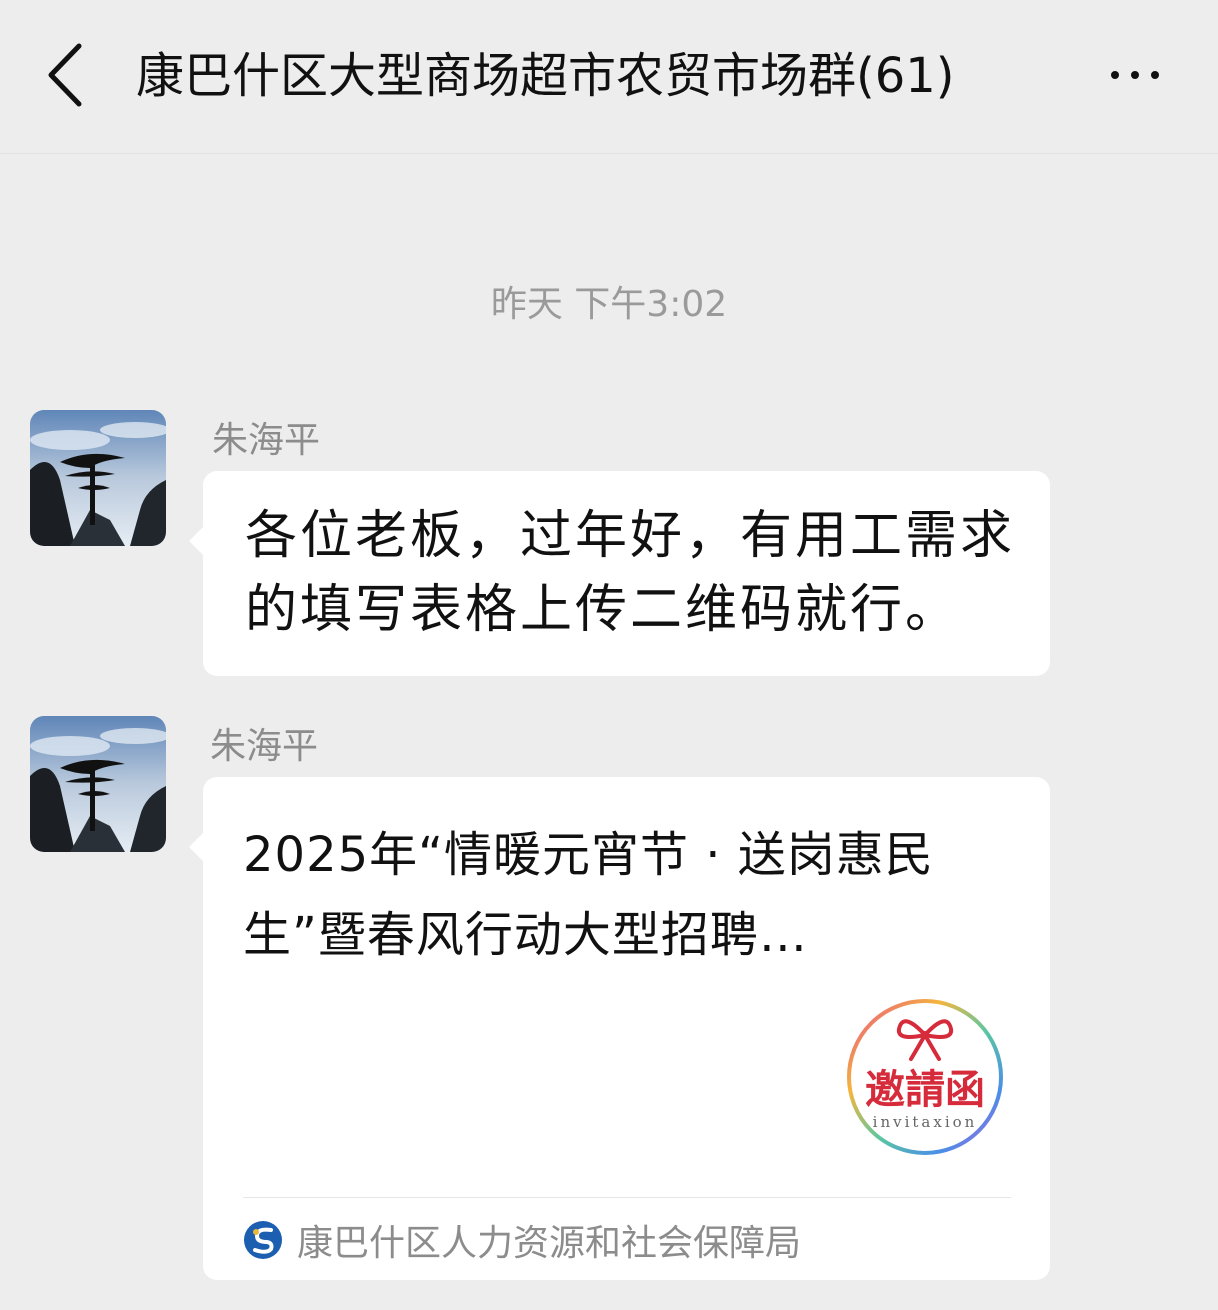  I want to click on chat-title: 康巴什区大型商场超市农贸市场群(61), so click(545, 76).